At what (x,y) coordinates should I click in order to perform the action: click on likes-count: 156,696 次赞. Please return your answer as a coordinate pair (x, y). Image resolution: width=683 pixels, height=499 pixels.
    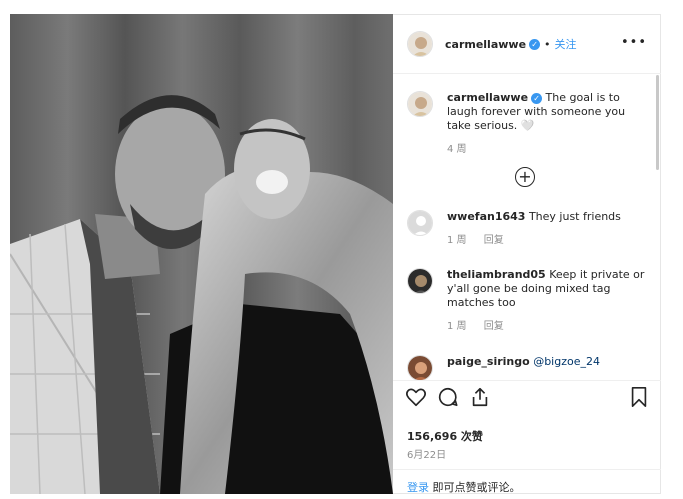
    Looking at the image, I should click on (445, 436).